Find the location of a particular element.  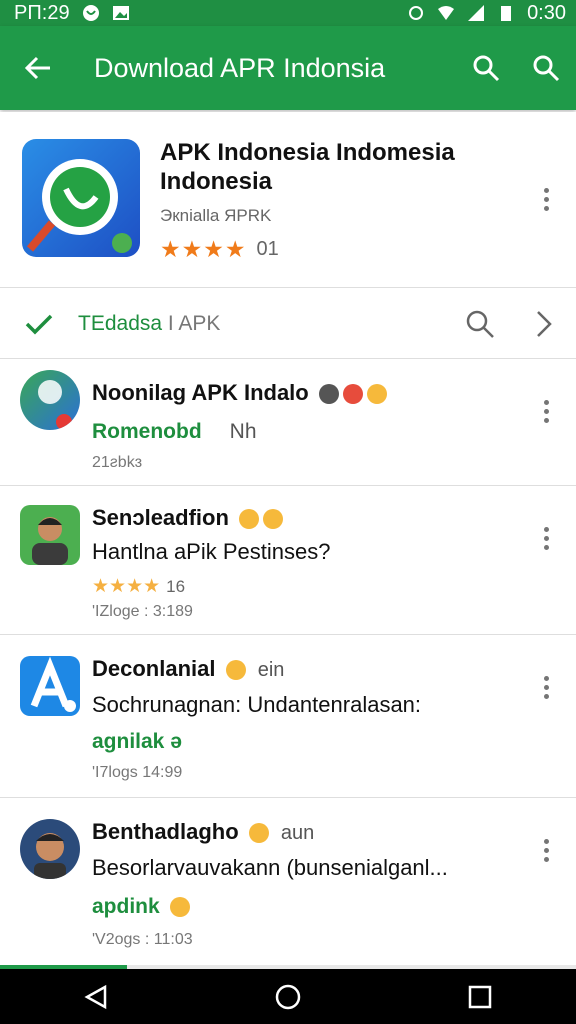

wifi-icon is located at coordinates (446, 13).